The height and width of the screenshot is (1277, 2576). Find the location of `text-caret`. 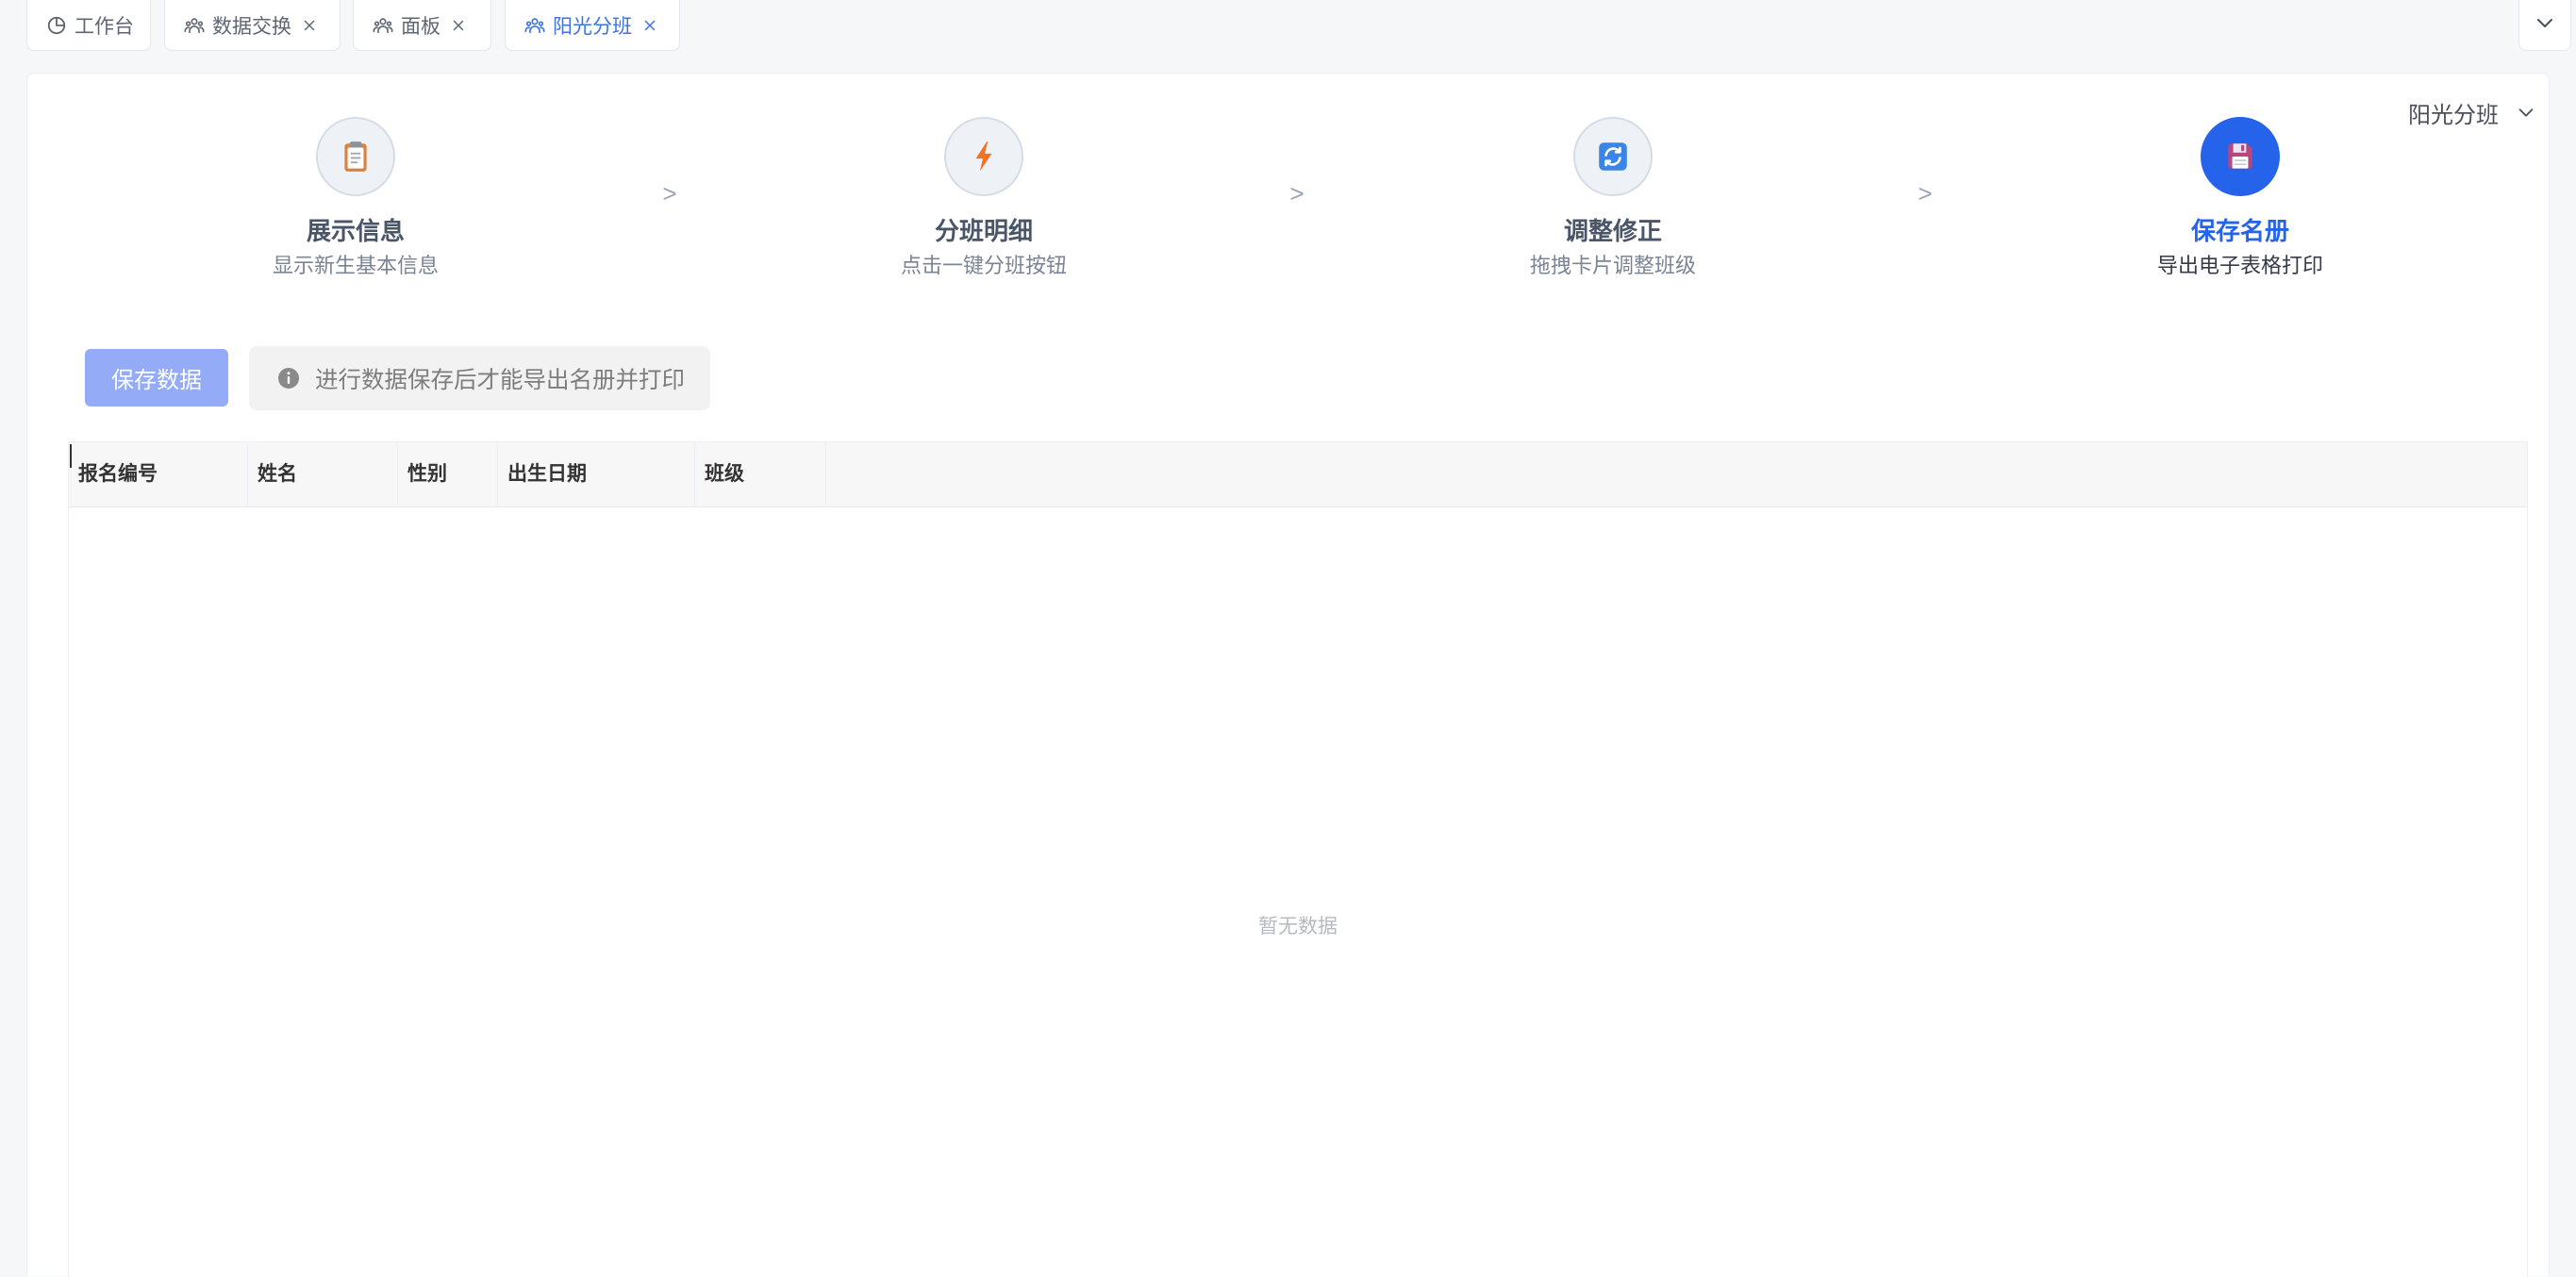

text-caret is located at coordinates (71, 456).